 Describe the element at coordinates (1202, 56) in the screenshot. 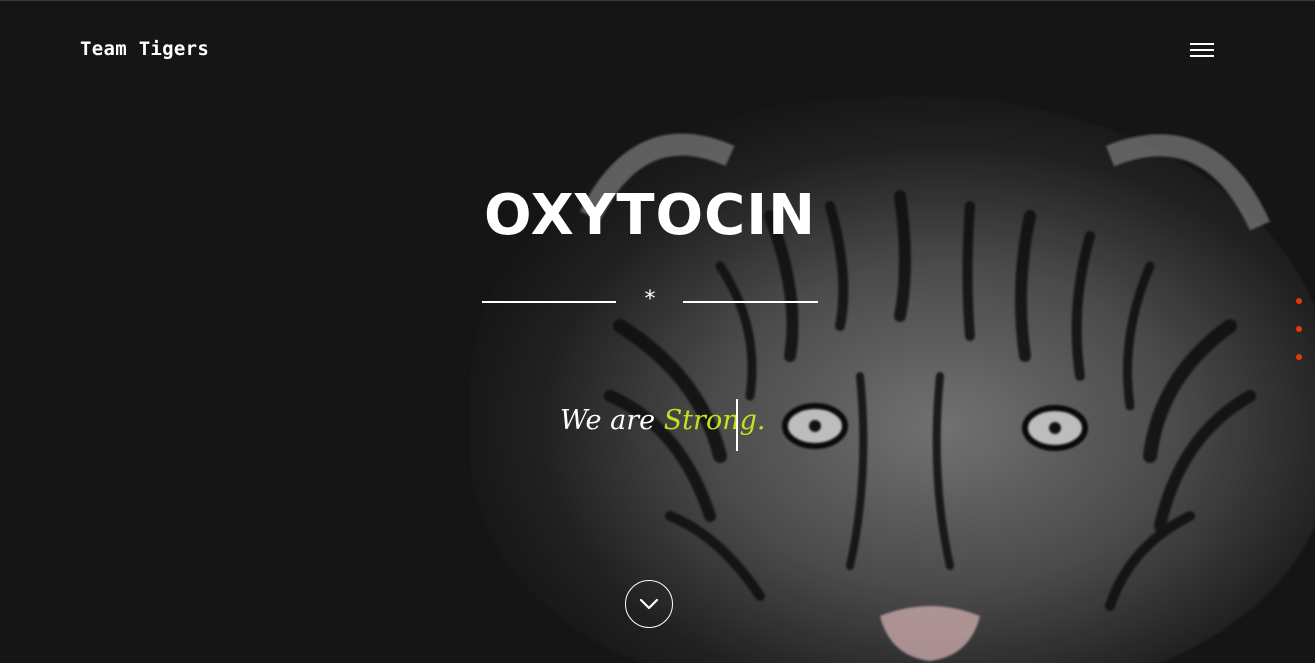

I see `hamburger-menu-icon-bottom` at that location.